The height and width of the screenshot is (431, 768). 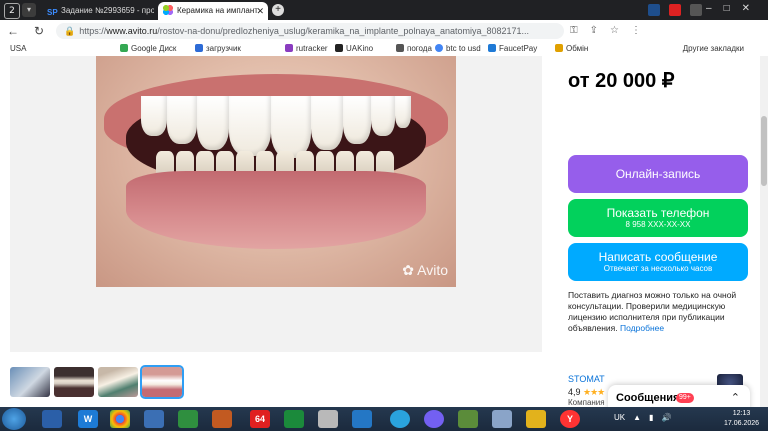 What do you see at coordinates (188, 419) in the screenshot?
I see `excel-icon` at bounding box center [188, 419].